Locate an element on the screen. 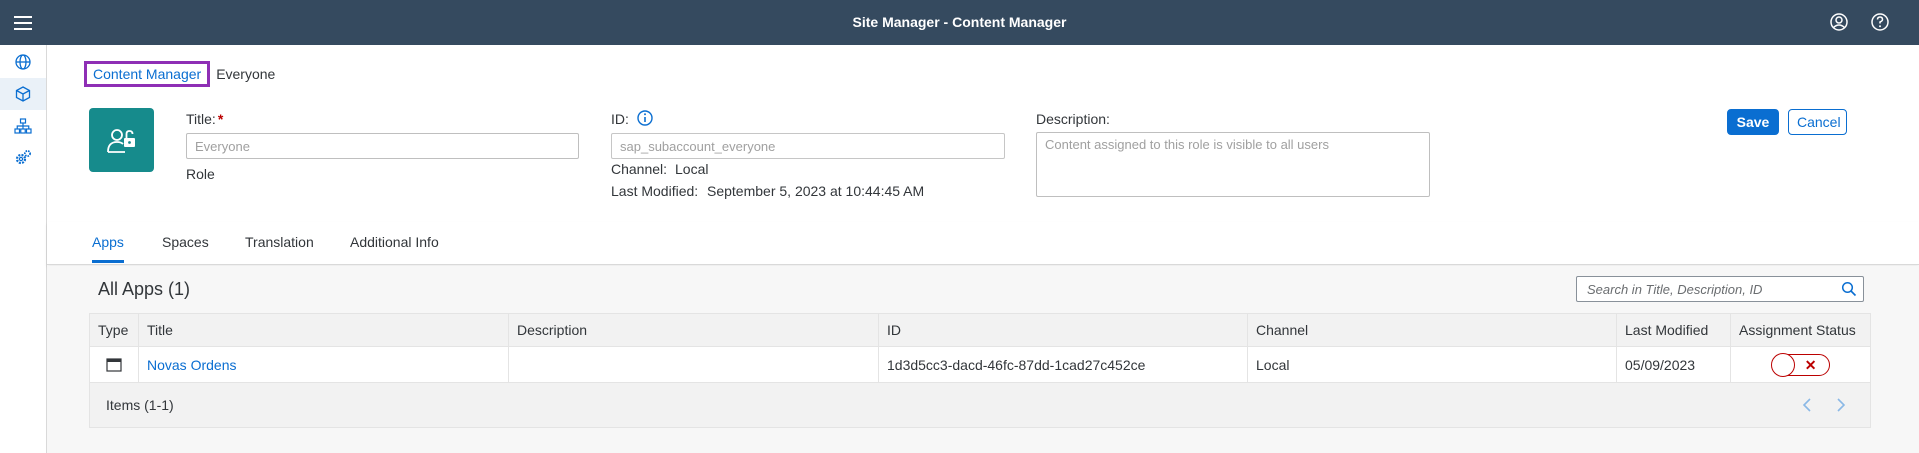 Image resolution: width=1919 pixels, height=453 pixels. app-window-icon is located at coordinates (114, 364).